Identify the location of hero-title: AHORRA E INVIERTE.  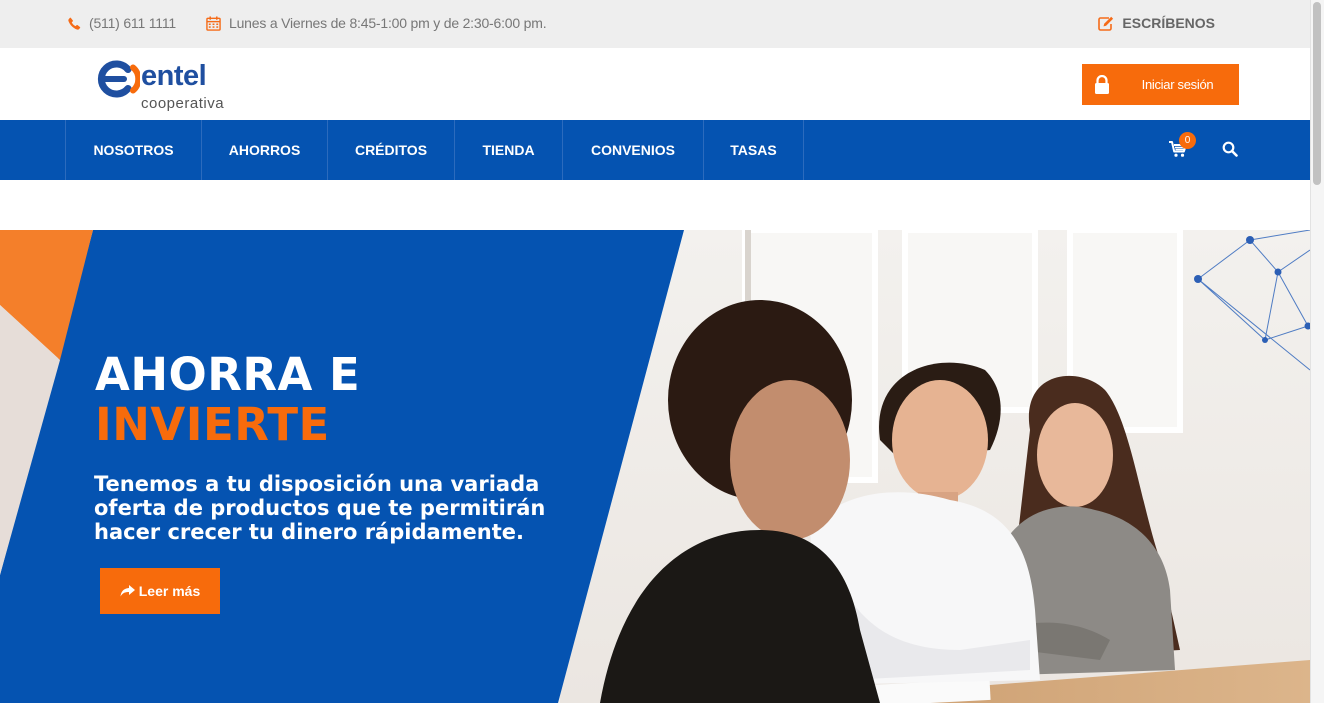
(227, 400).